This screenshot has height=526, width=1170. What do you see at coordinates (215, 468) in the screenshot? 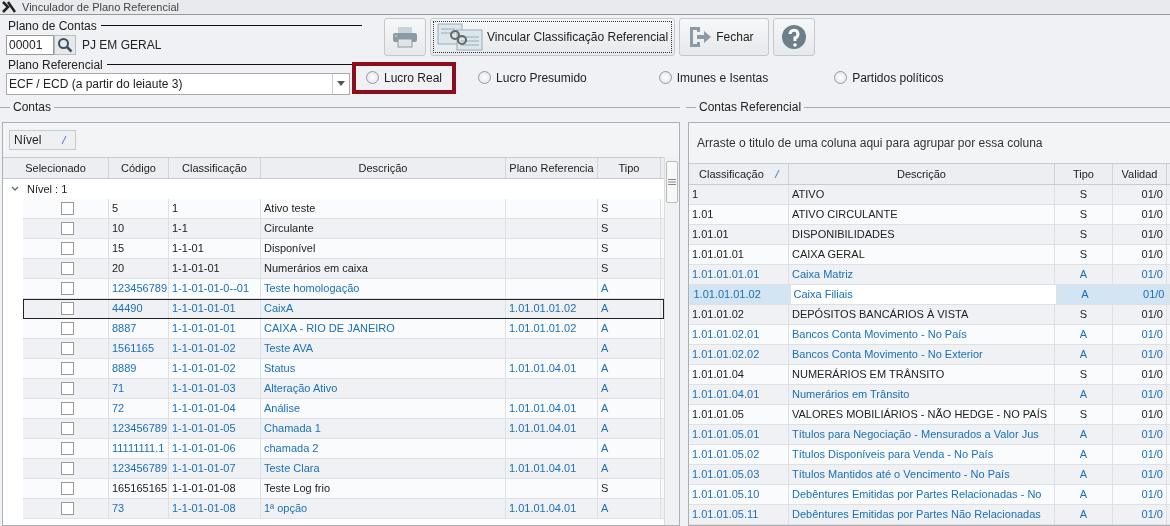
I see `table-cell: 1-1-01-01-07` at bounding box center [215, 468].